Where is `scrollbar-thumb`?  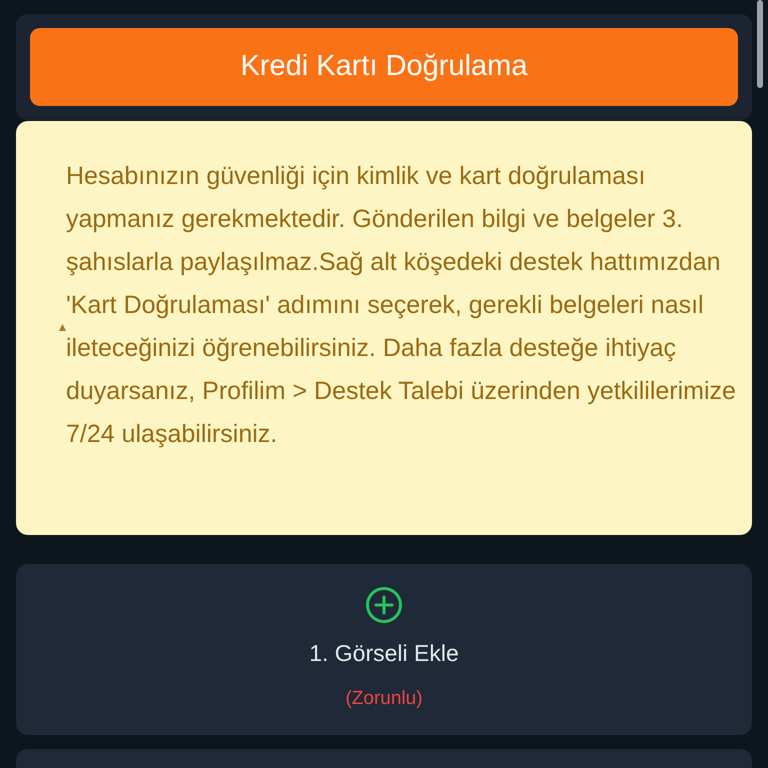
scrollbar-thumb is located at coordinates (760, 44).